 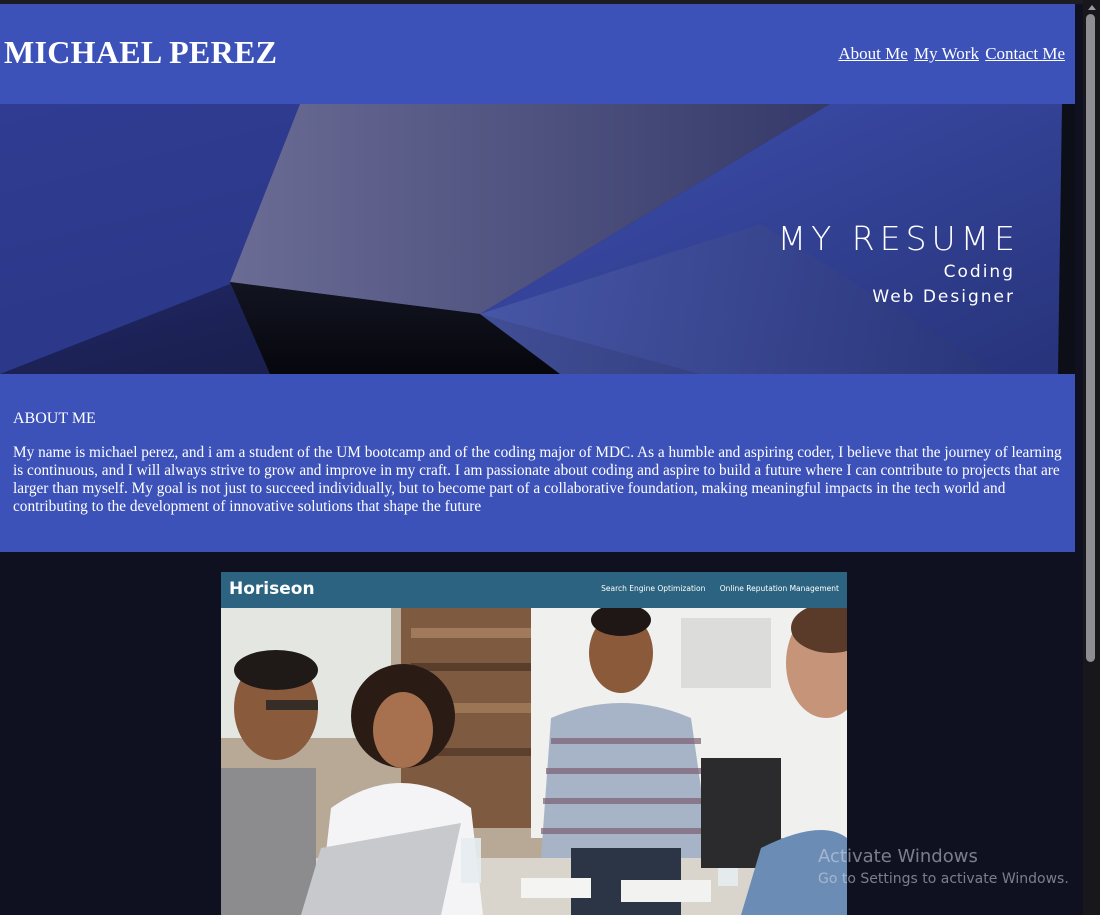 What do you see at coordinates (1025, 53) in the screenshot?
I see `nav-link-contact-me: Contact Me` at bounding box center [1025, 53].